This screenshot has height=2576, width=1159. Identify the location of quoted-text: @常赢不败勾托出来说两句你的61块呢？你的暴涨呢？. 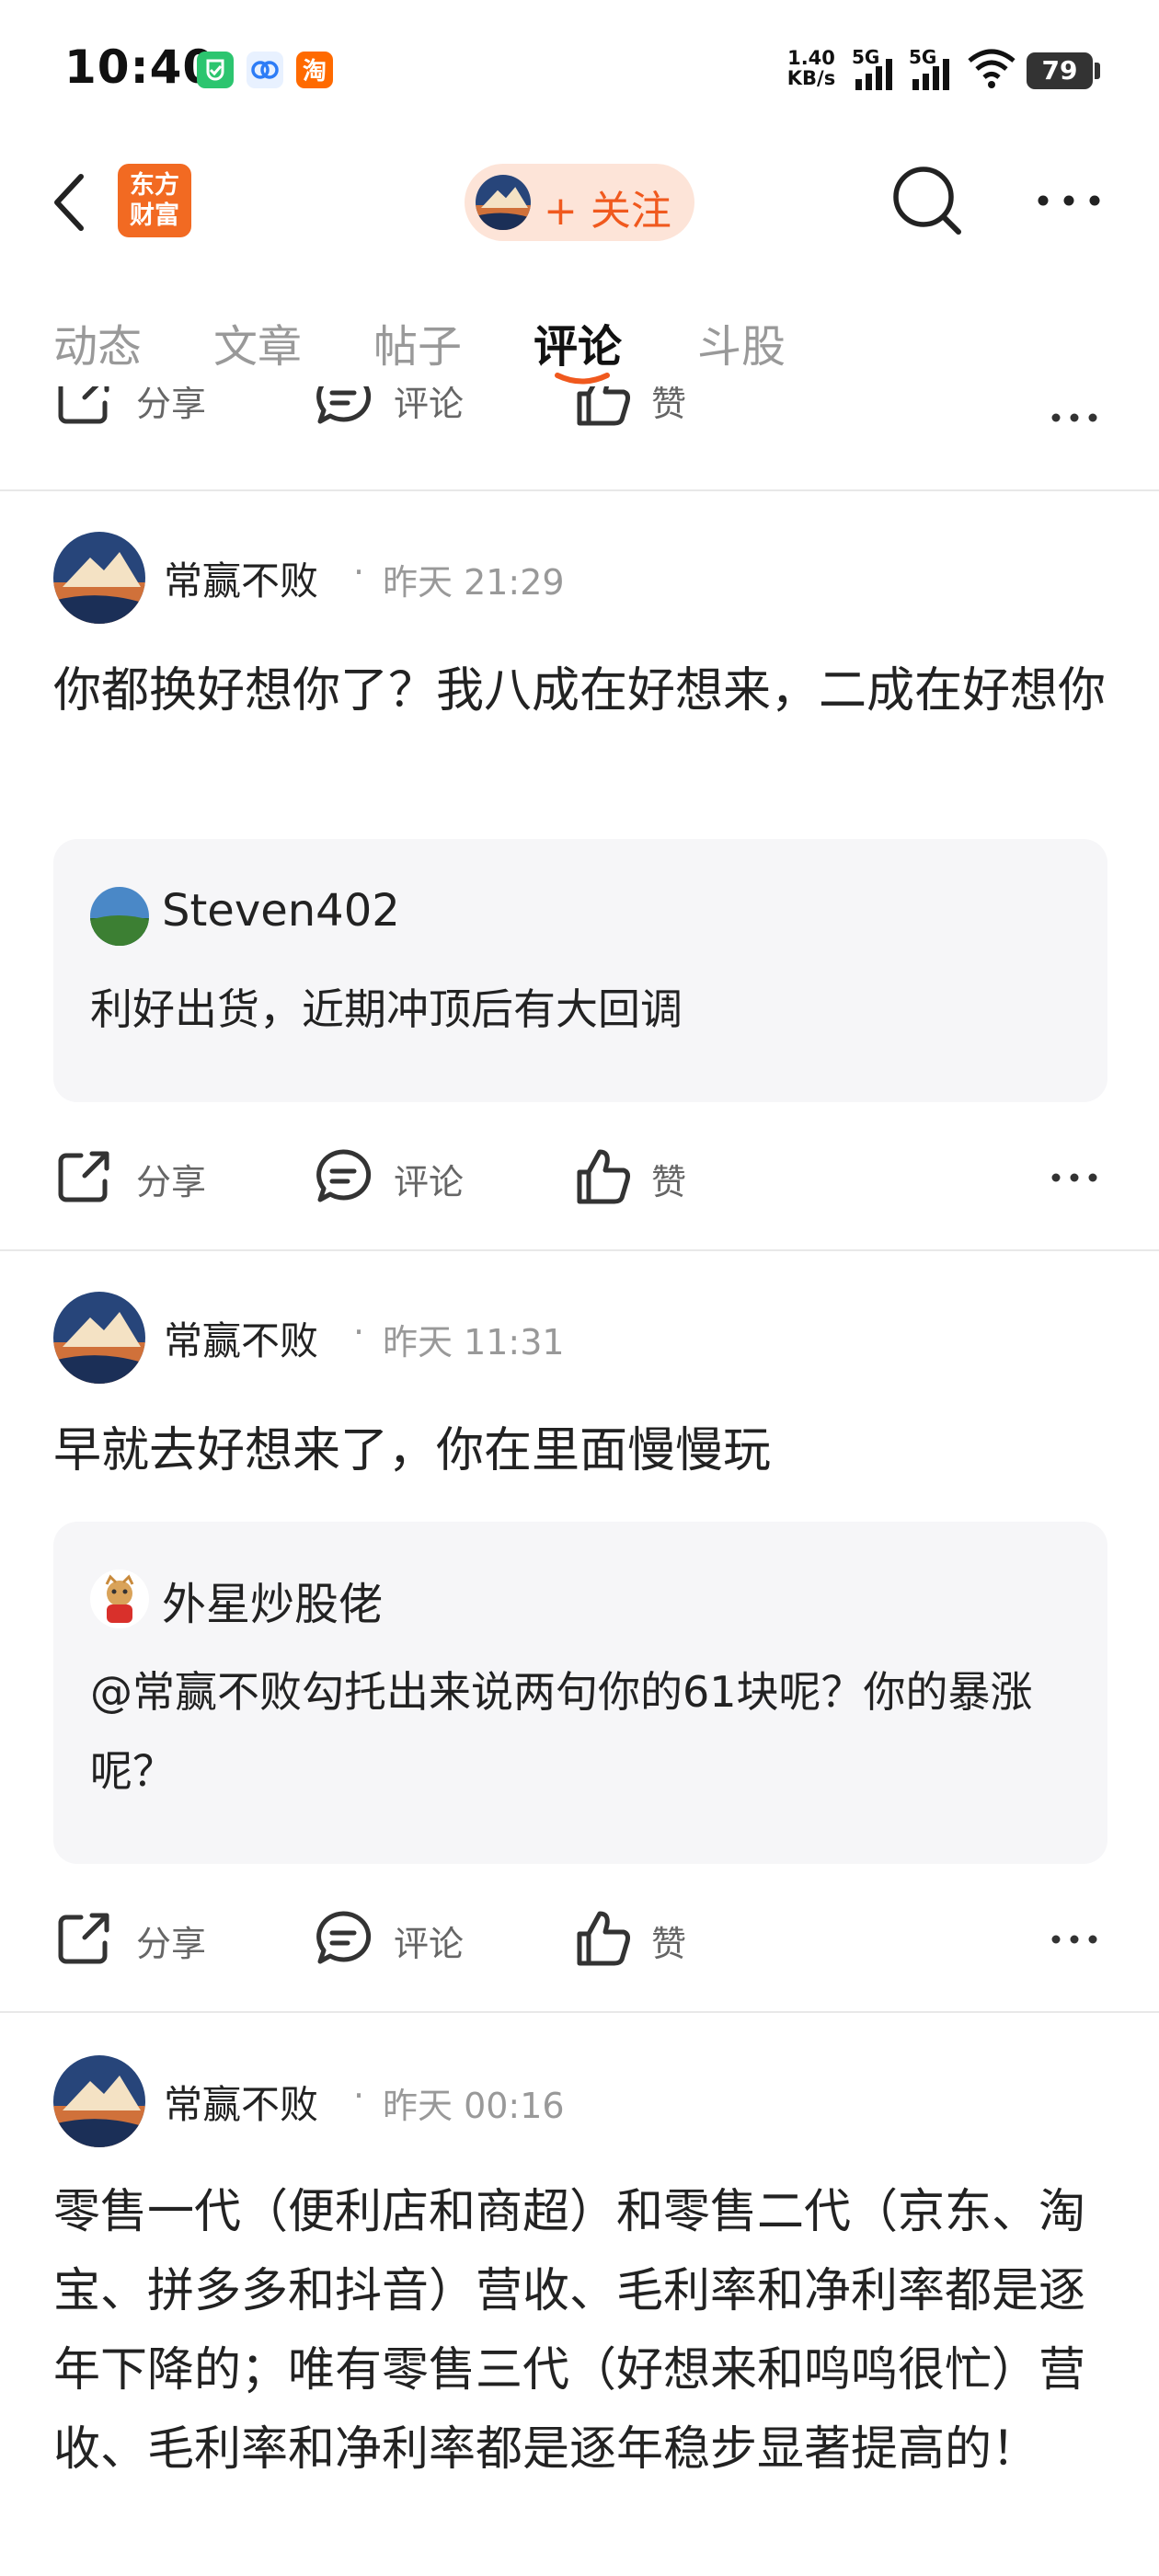
(561, 1731).